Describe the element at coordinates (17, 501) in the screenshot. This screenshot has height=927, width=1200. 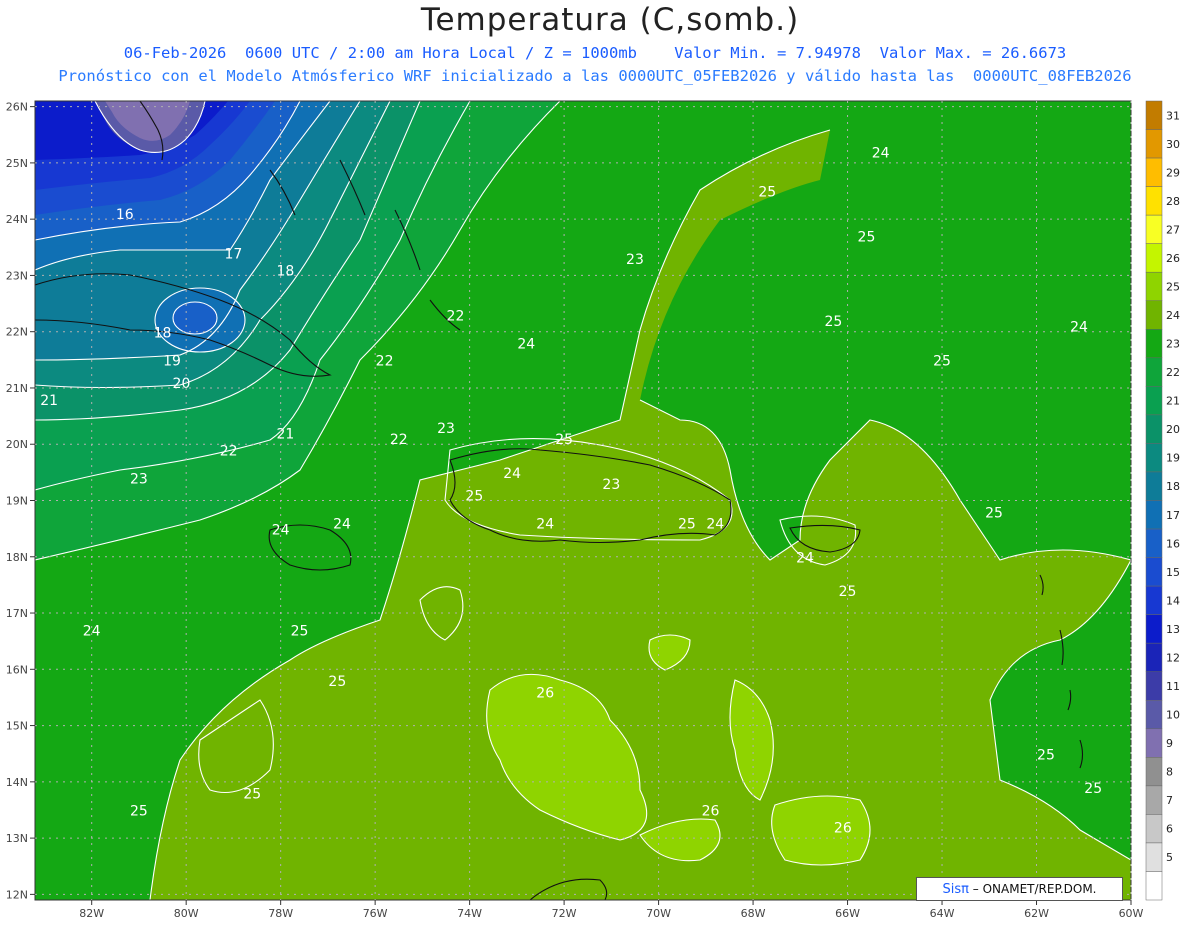
I see `lat-tick-label: 19N` at that location.